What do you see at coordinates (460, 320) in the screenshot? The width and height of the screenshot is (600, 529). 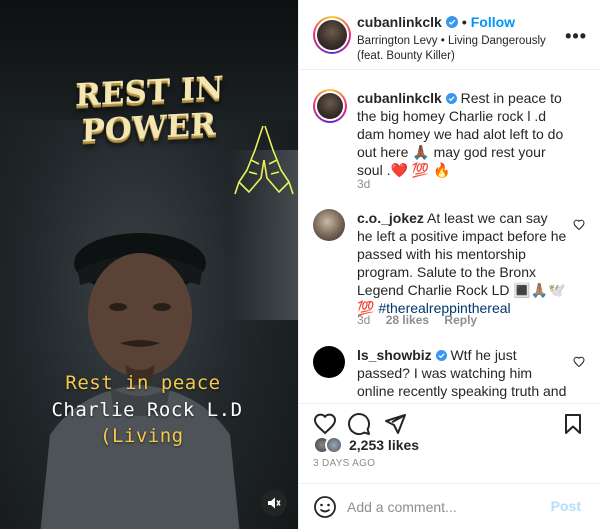 I see `reply-button: Reply` at bounding box center [460, 320].